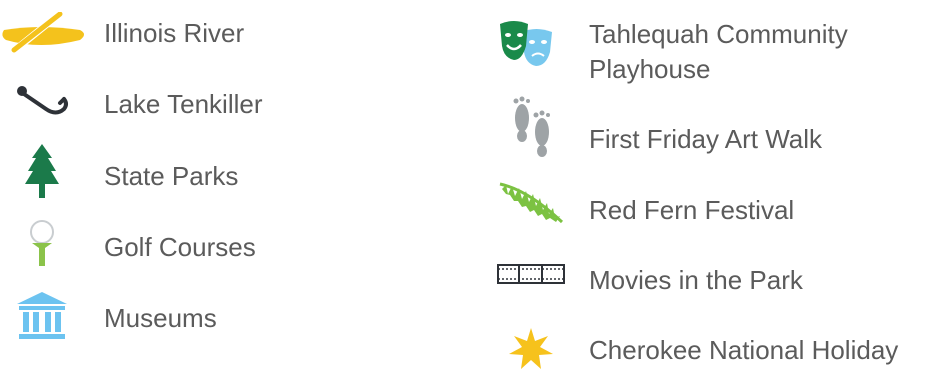 This screenshot has height=373, width=927. What do you see at coordinates (526, 43) in the screenshot?
I see `theater-masks-icon` at bounding box center [526, 43].